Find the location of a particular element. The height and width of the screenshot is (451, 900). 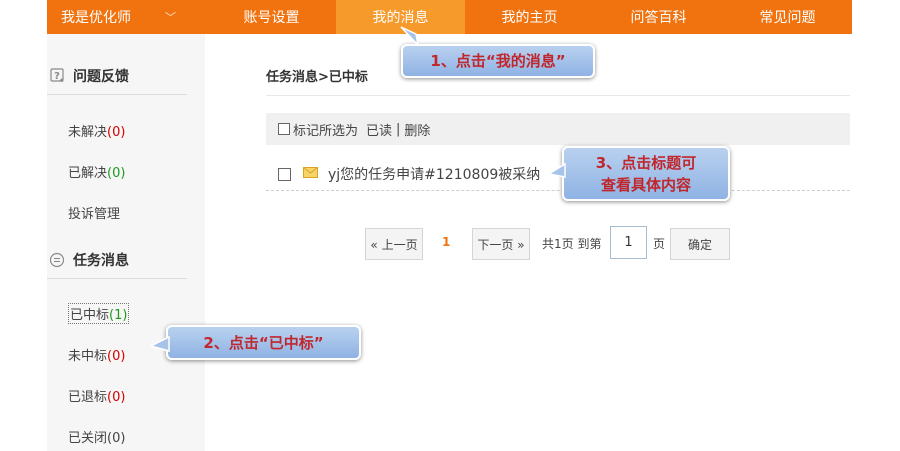

delete-link: 删除 is located at coordinates (417, 129).